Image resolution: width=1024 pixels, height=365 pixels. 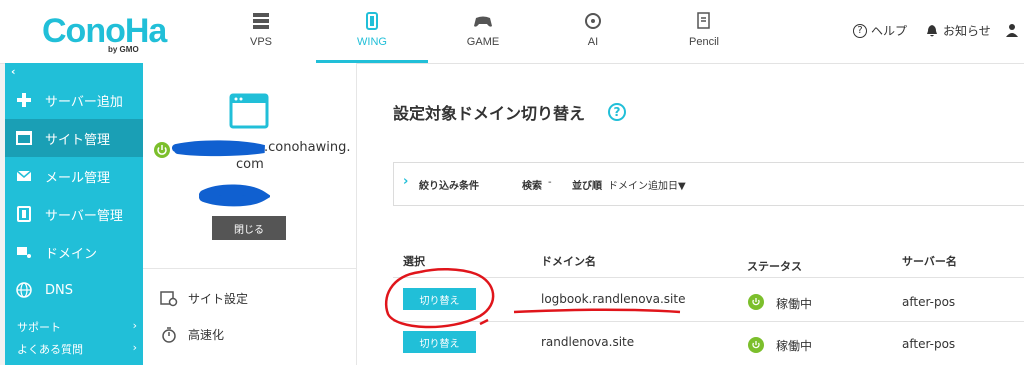 I want to click on domain-icon, so click(x=24, y=252).